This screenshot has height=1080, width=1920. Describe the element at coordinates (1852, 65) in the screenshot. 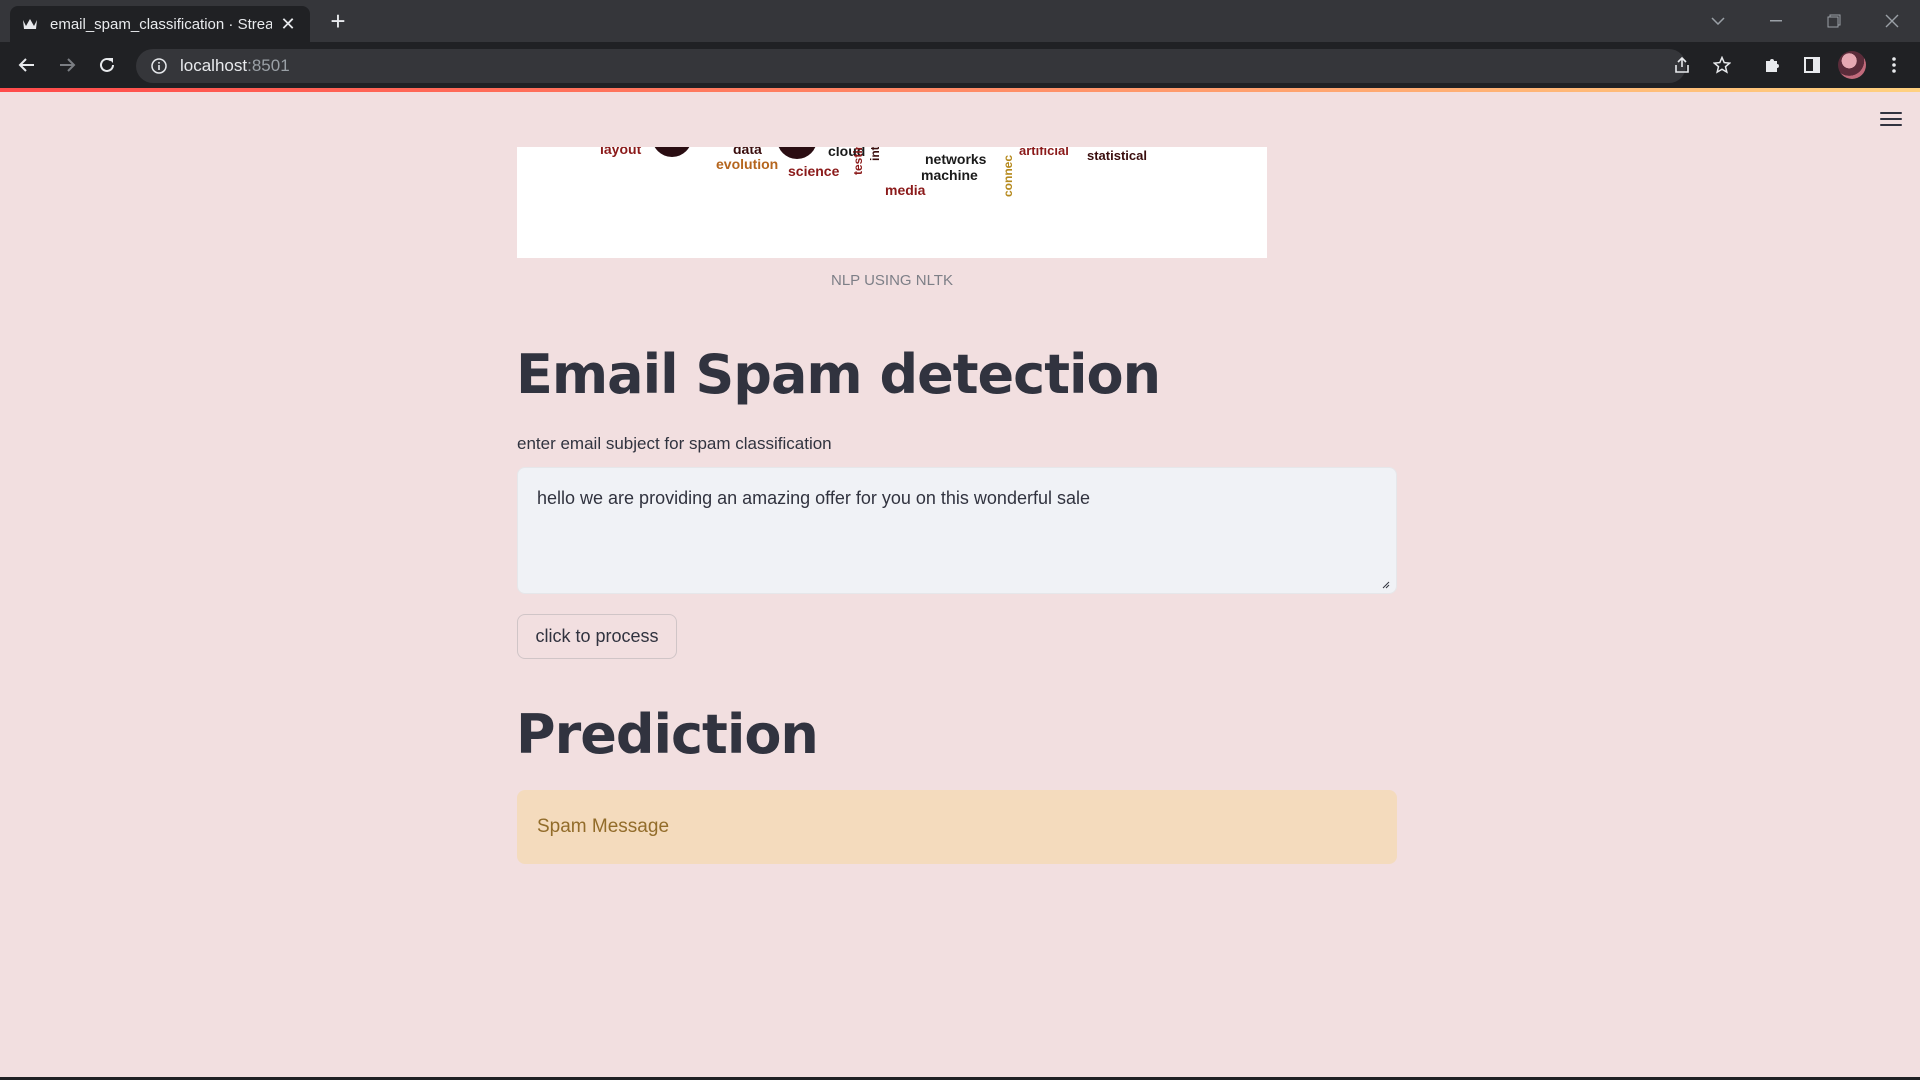

I see `profile-avatar` at that location.